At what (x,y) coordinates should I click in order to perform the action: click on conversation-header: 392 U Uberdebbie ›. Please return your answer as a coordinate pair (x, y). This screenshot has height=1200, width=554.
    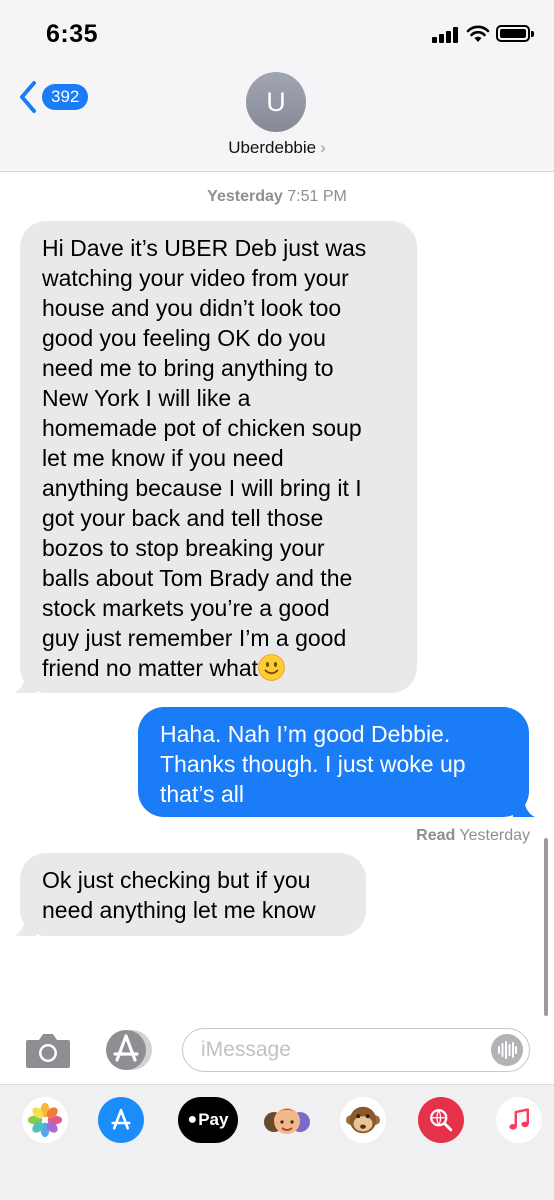
    Looking at the image, I should click on (277, 116).